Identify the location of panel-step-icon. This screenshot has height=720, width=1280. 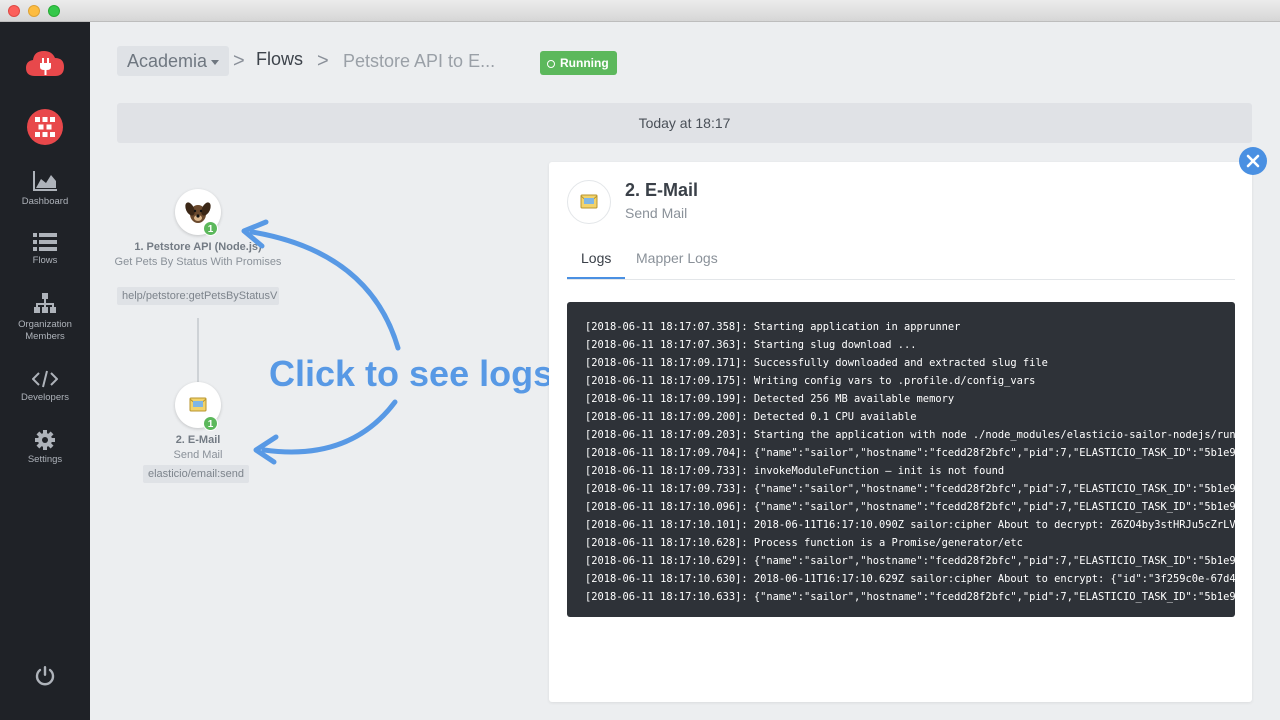
(589, 202).